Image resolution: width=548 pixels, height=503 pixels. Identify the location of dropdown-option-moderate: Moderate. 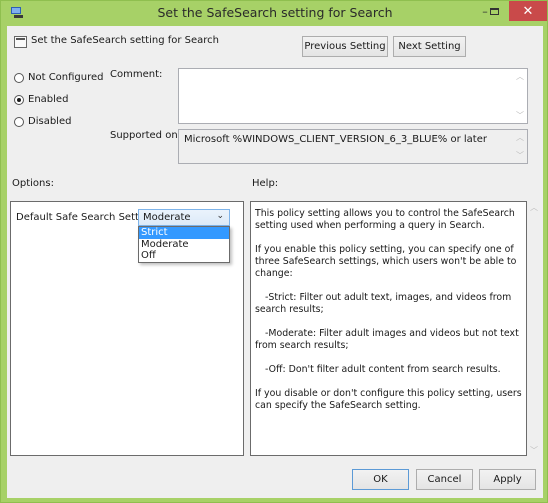
(184, 245).